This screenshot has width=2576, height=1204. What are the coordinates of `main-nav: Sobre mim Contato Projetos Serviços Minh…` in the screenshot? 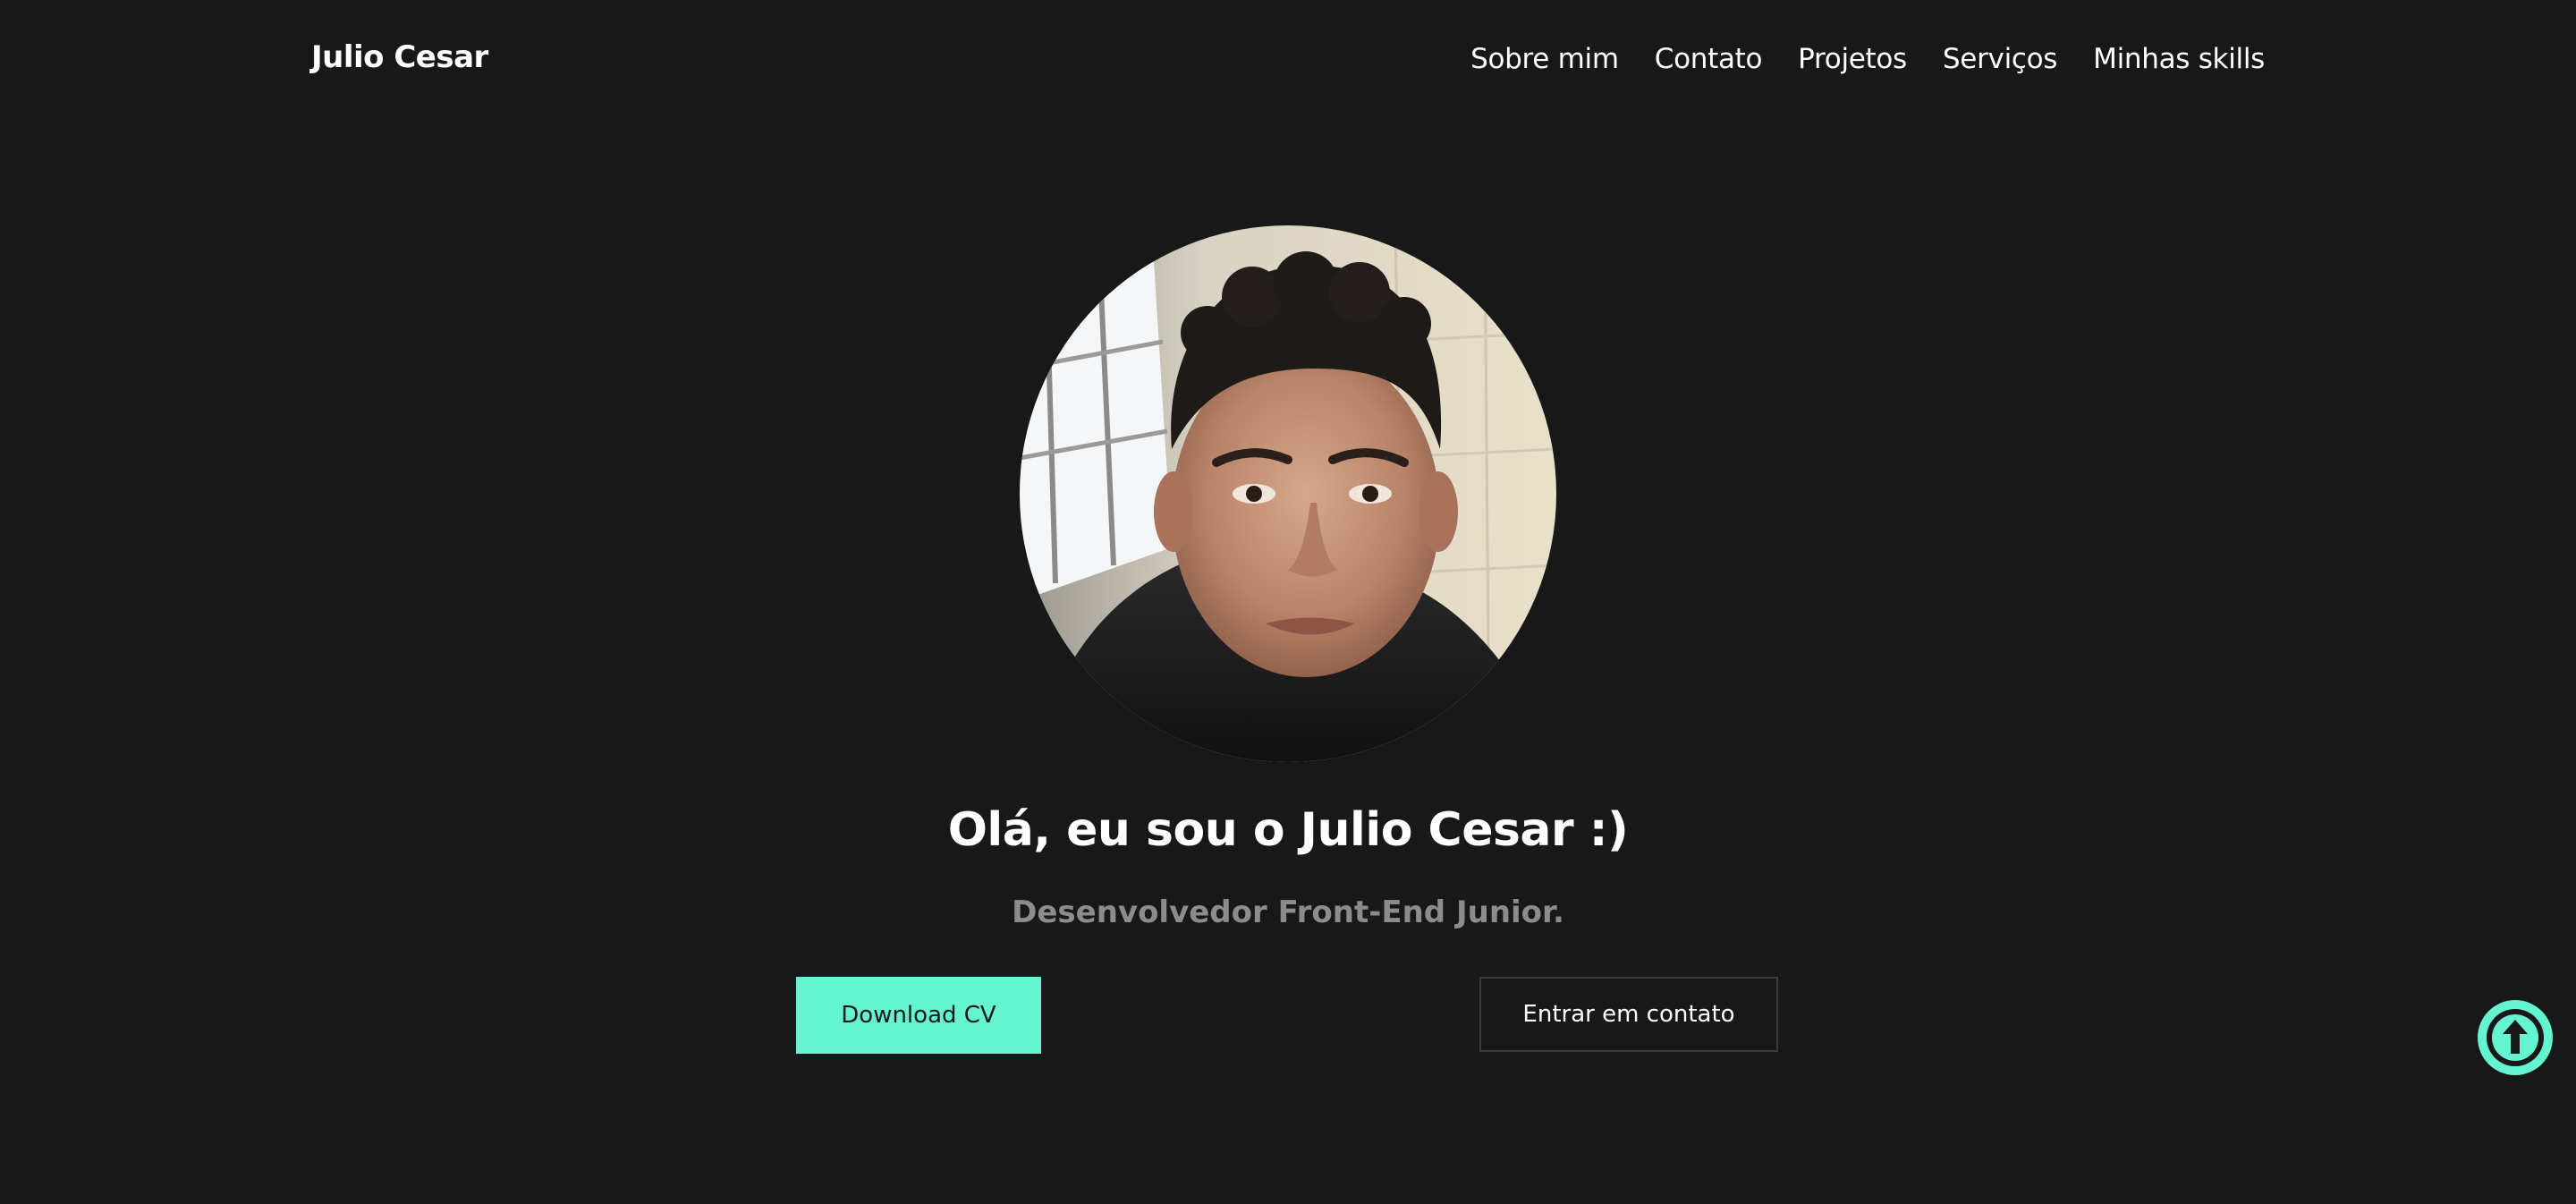 It's located at (1867, 59).